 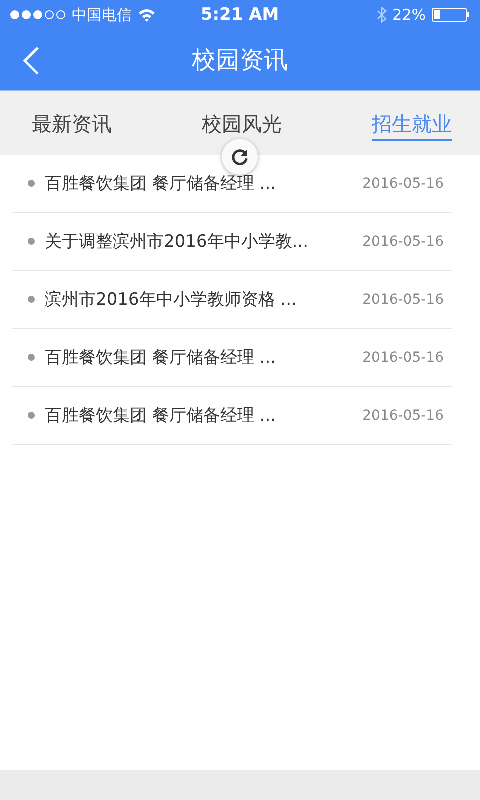 I want to click on refresh-icon, so click(x=240, y=157).